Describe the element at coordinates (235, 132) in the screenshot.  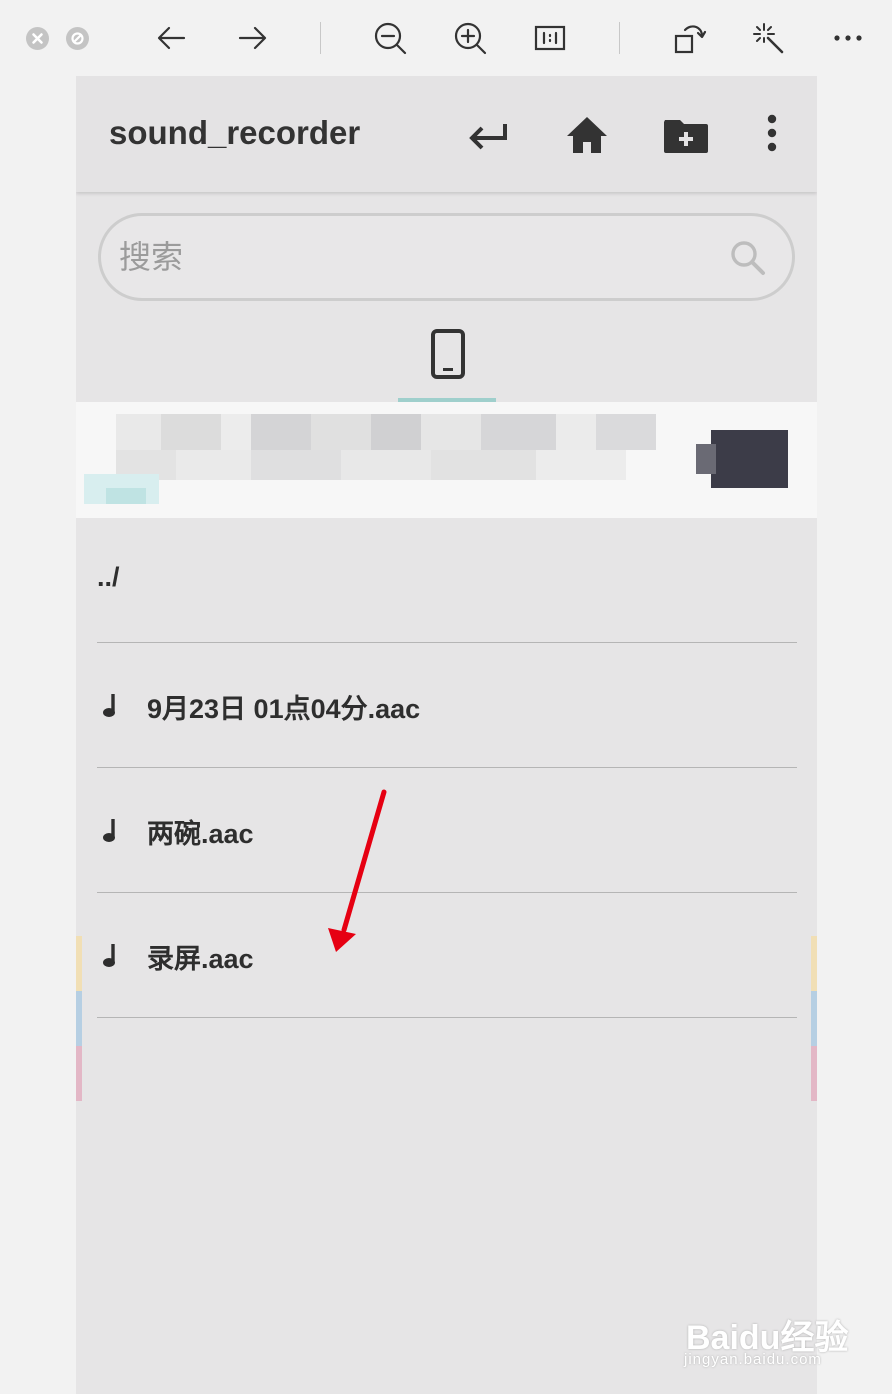
I see `page-title: sound_recorder` at that location.